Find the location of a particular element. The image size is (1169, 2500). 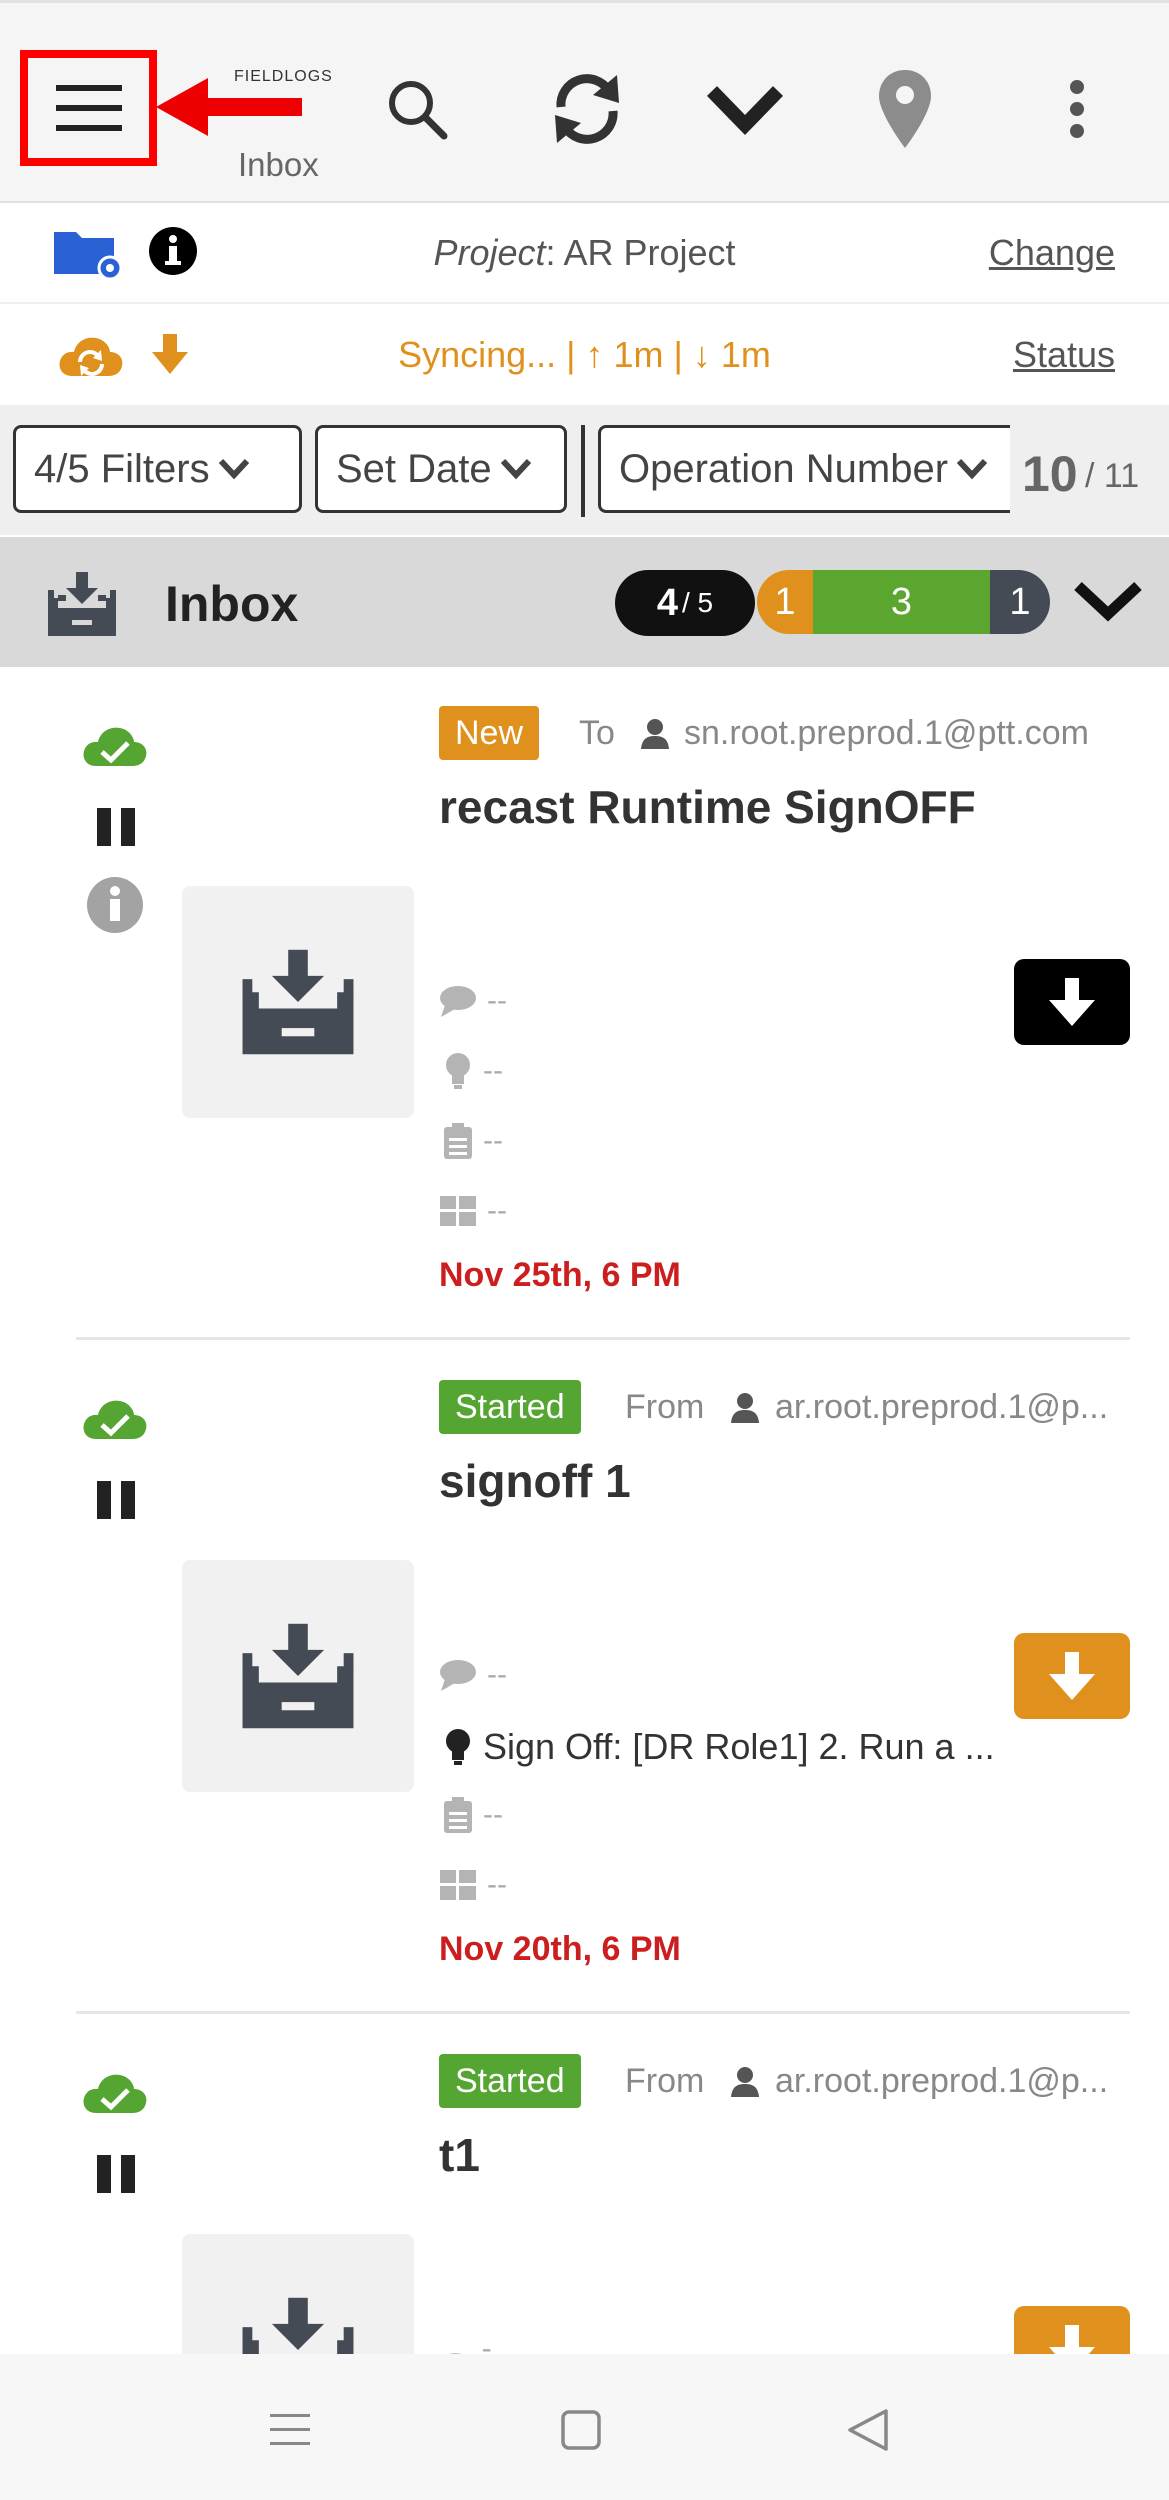

home-square-icon is located at coordinates (581, 2430).